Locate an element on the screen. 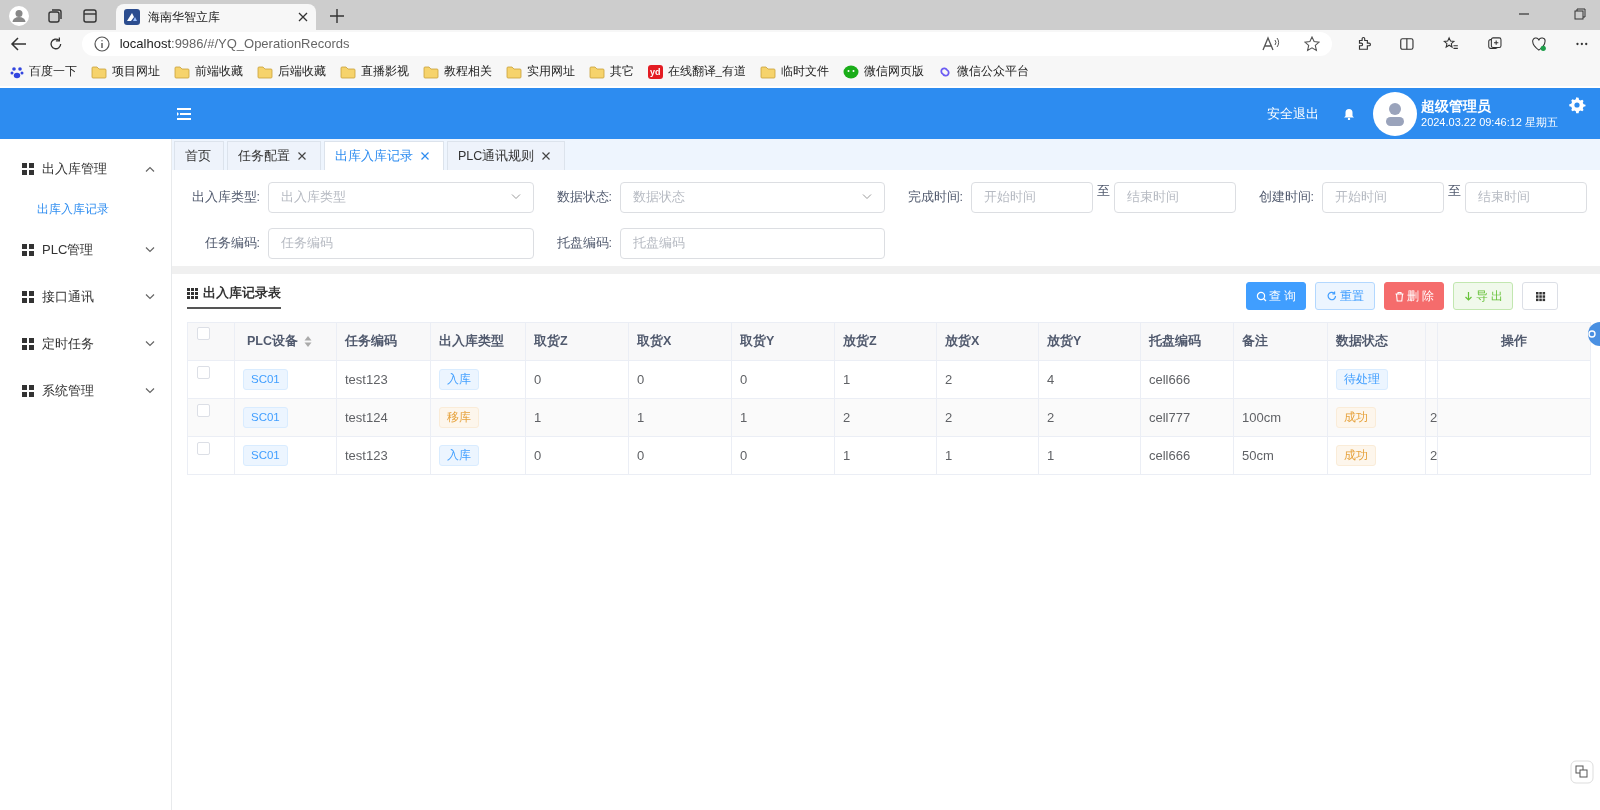  page-tab: 首页 is located at coordinates (199, 155).